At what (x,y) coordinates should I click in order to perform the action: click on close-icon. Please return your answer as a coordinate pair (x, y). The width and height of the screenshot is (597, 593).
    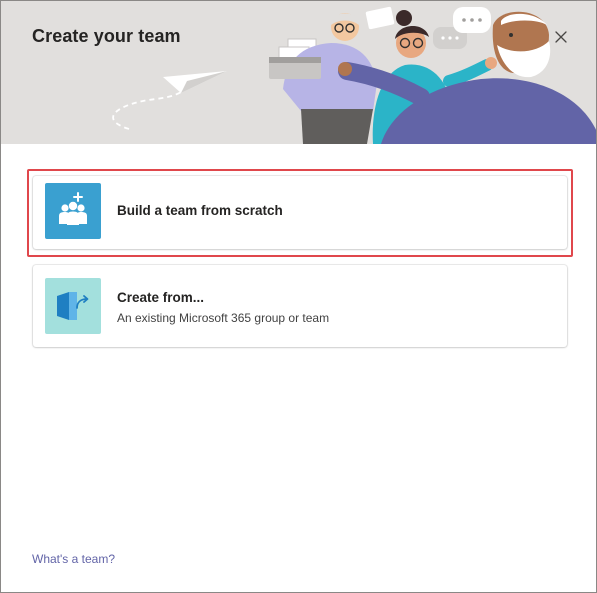
    Looking at the image, I should click on (561, 37).